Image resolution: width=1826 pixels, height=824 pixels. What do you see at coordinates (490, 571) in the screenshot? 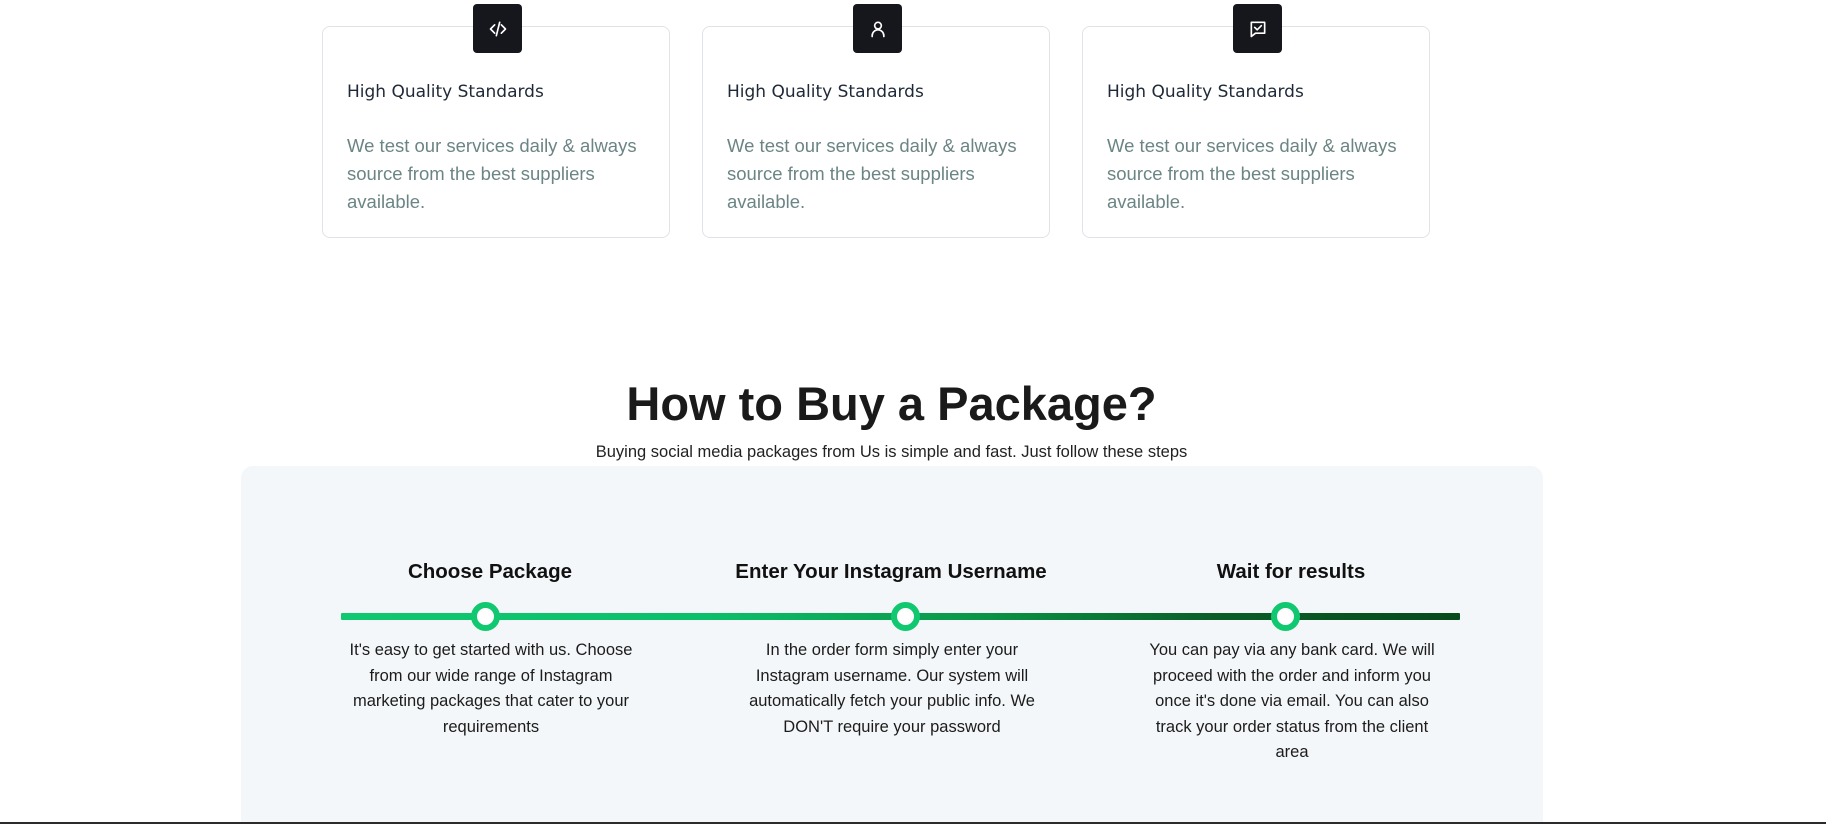
I see `step-title: Choose Package` at bounding box center [490, 571].